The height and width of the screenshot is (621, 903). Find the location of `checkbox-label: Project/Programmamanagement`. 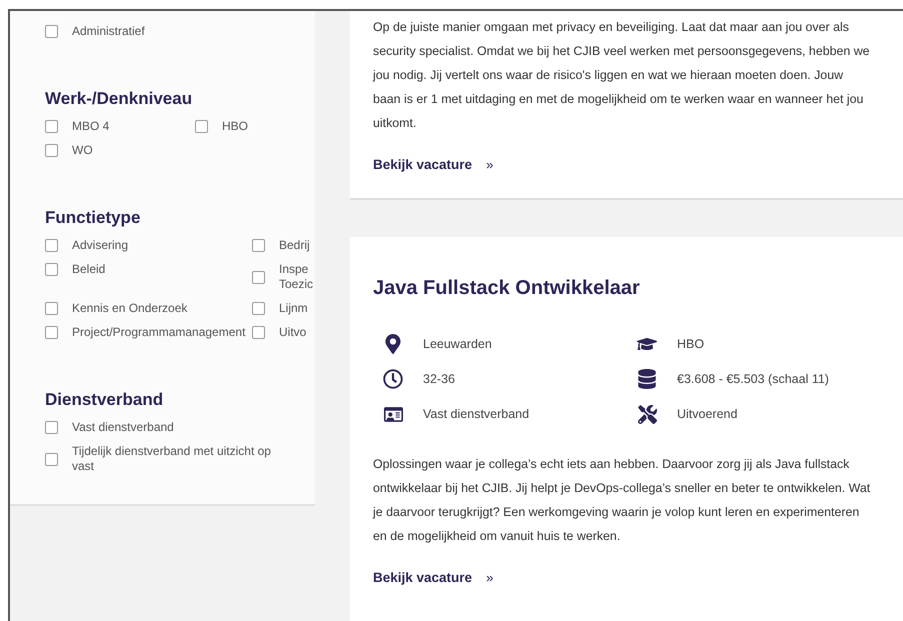

checkbox-label: Project/Programmamanagement is located at coordinates (159, 332).